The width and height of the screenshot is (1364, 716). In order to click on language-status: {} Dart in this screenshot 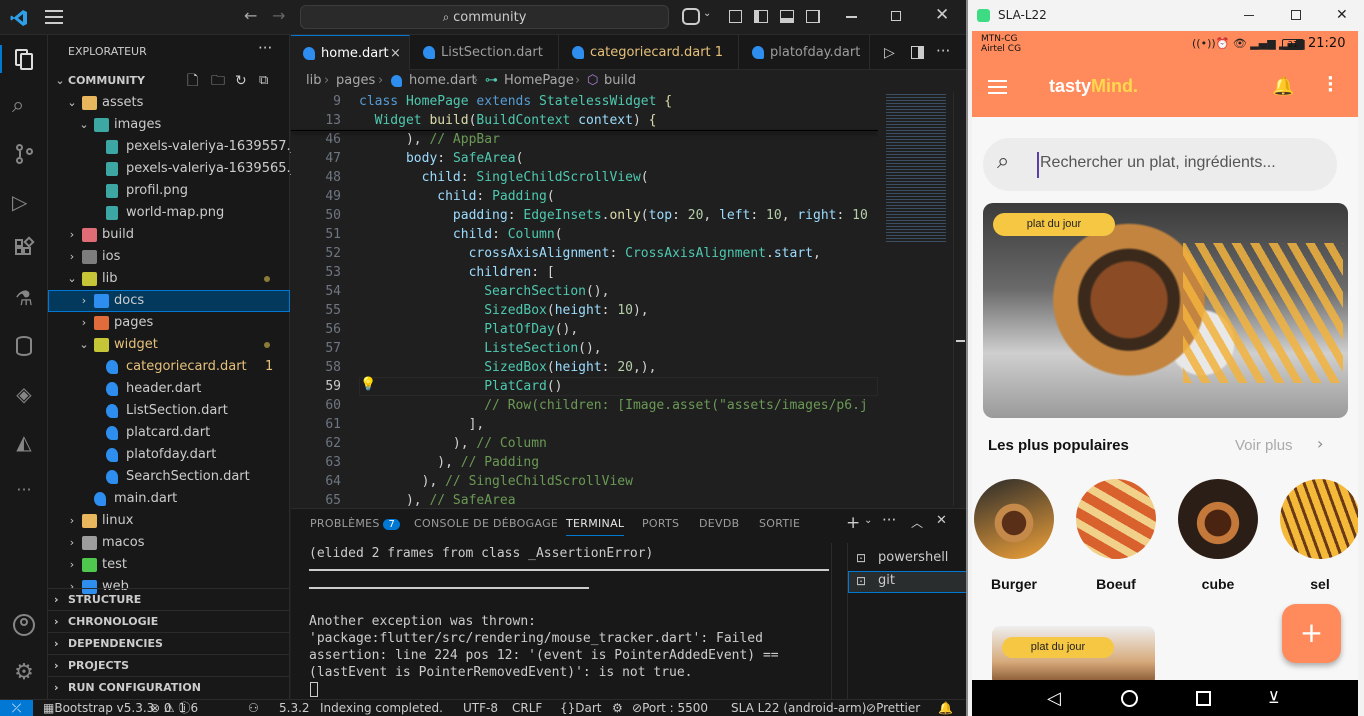, I will do `click(581, 708)`.